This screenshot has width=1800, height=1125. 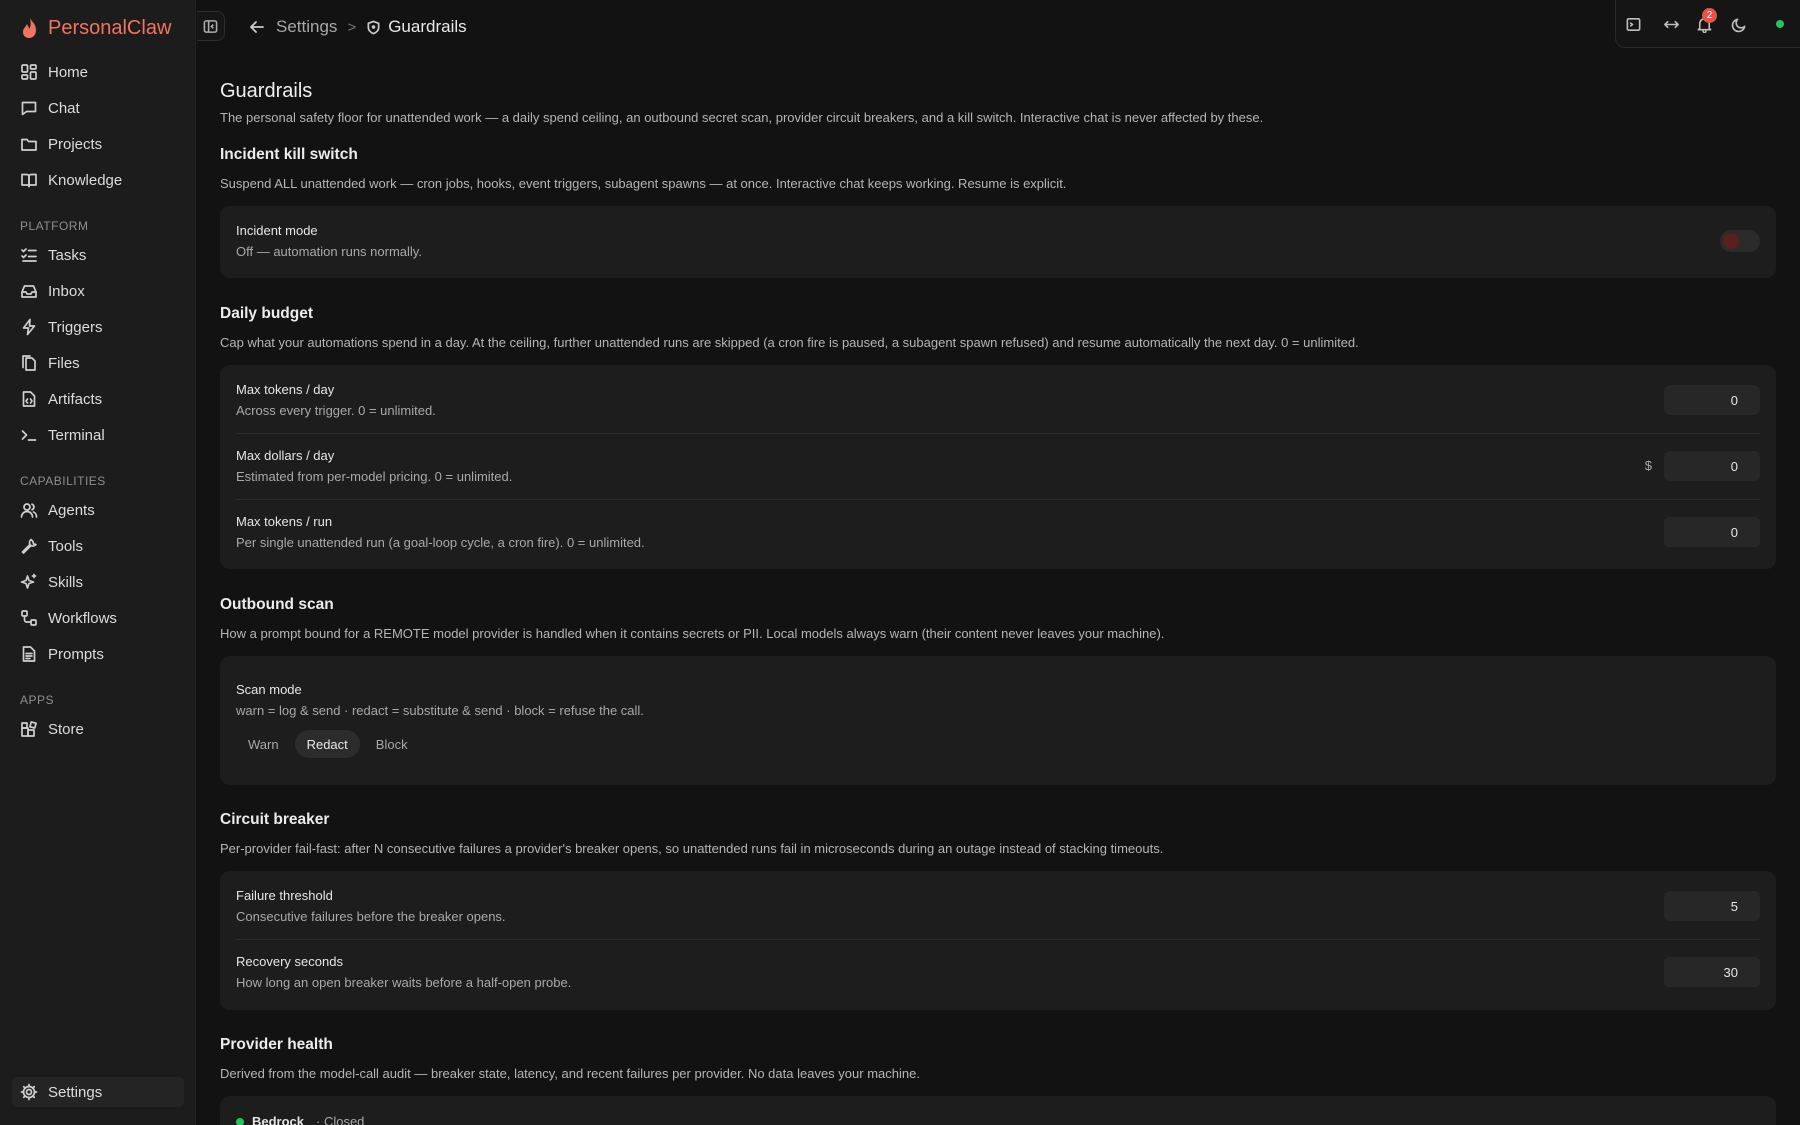 What do you see at coordinates (29, 399) in the screenshot?
I see `artifact-icon` at bounding box center [29, 399].